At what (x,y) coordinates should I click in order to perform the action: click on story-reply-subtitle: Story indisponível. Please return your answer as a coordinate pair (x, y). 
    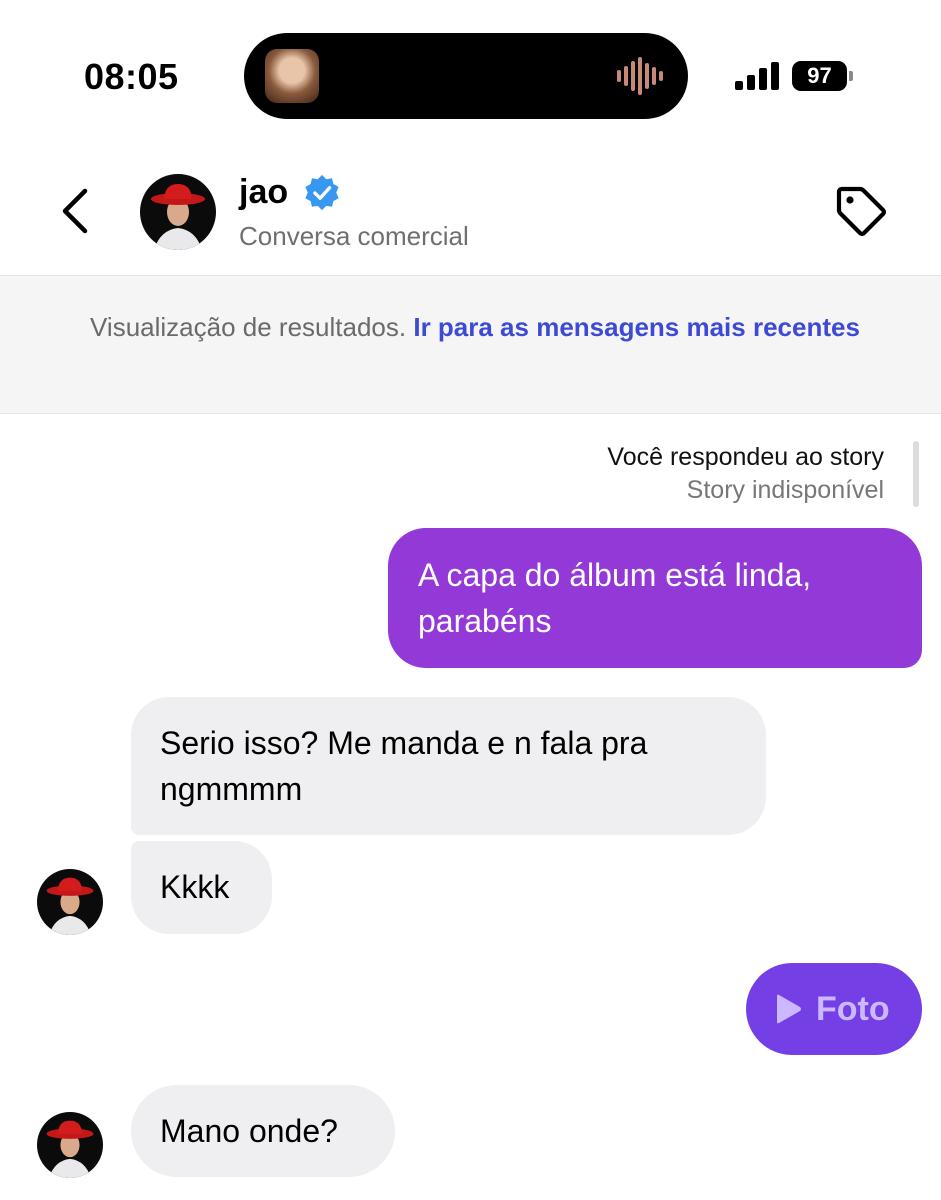
    Looking at the image, I should click on (785, 490).